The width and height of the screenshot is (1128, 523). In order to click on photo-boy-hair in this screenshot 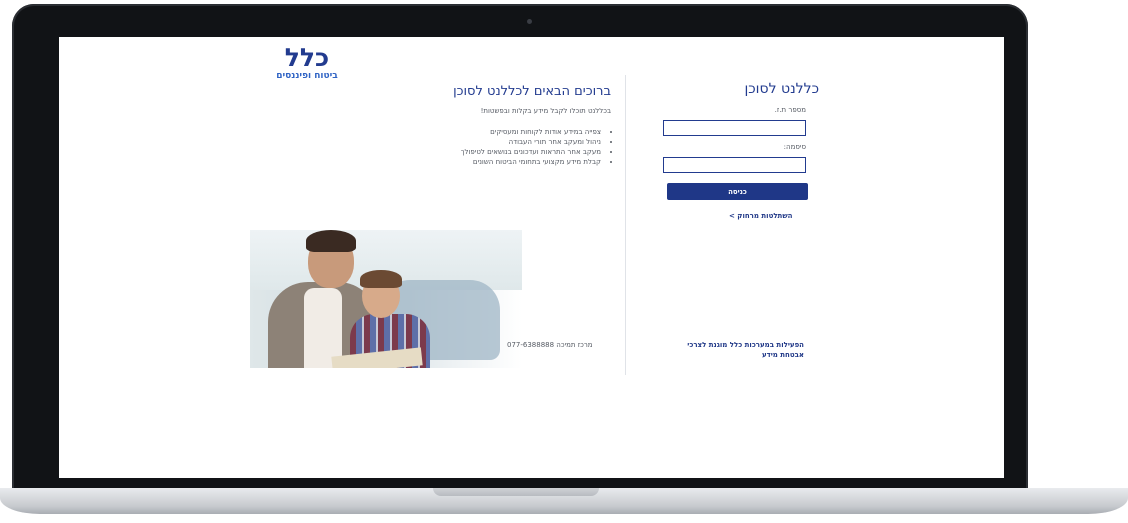, I will do `click(381, 279)`.